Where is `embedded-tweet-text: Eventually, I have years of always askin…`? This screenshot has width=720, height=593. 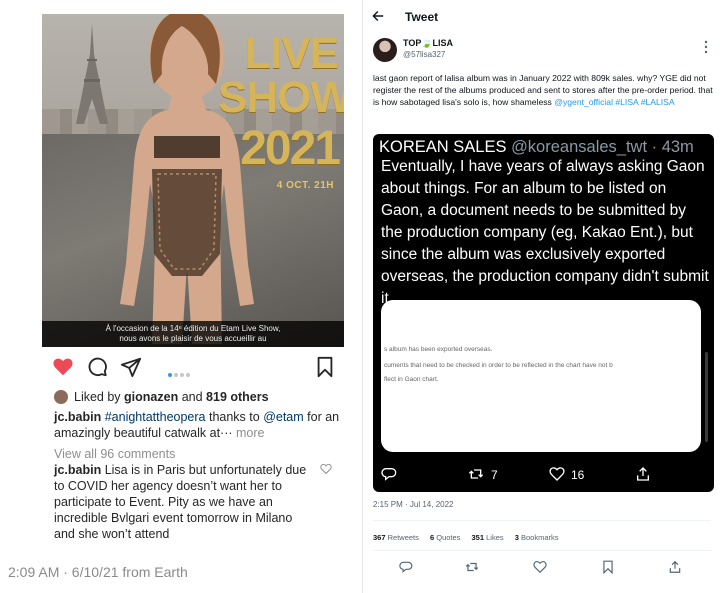 embedded-tweet-text: Eventually, I have years of always askin… is located at coordinates (545, 232).